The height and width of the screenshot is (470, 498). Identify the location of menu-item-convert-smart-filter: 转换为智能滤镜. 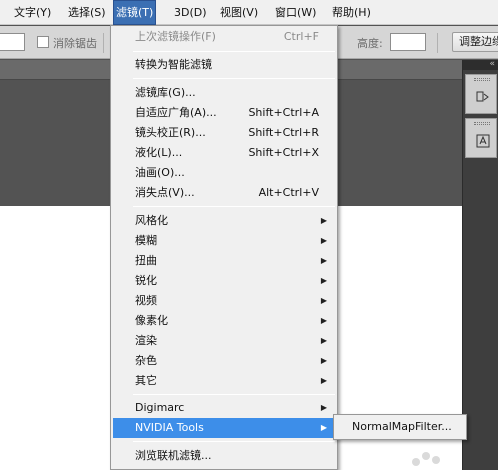
(224, 65).